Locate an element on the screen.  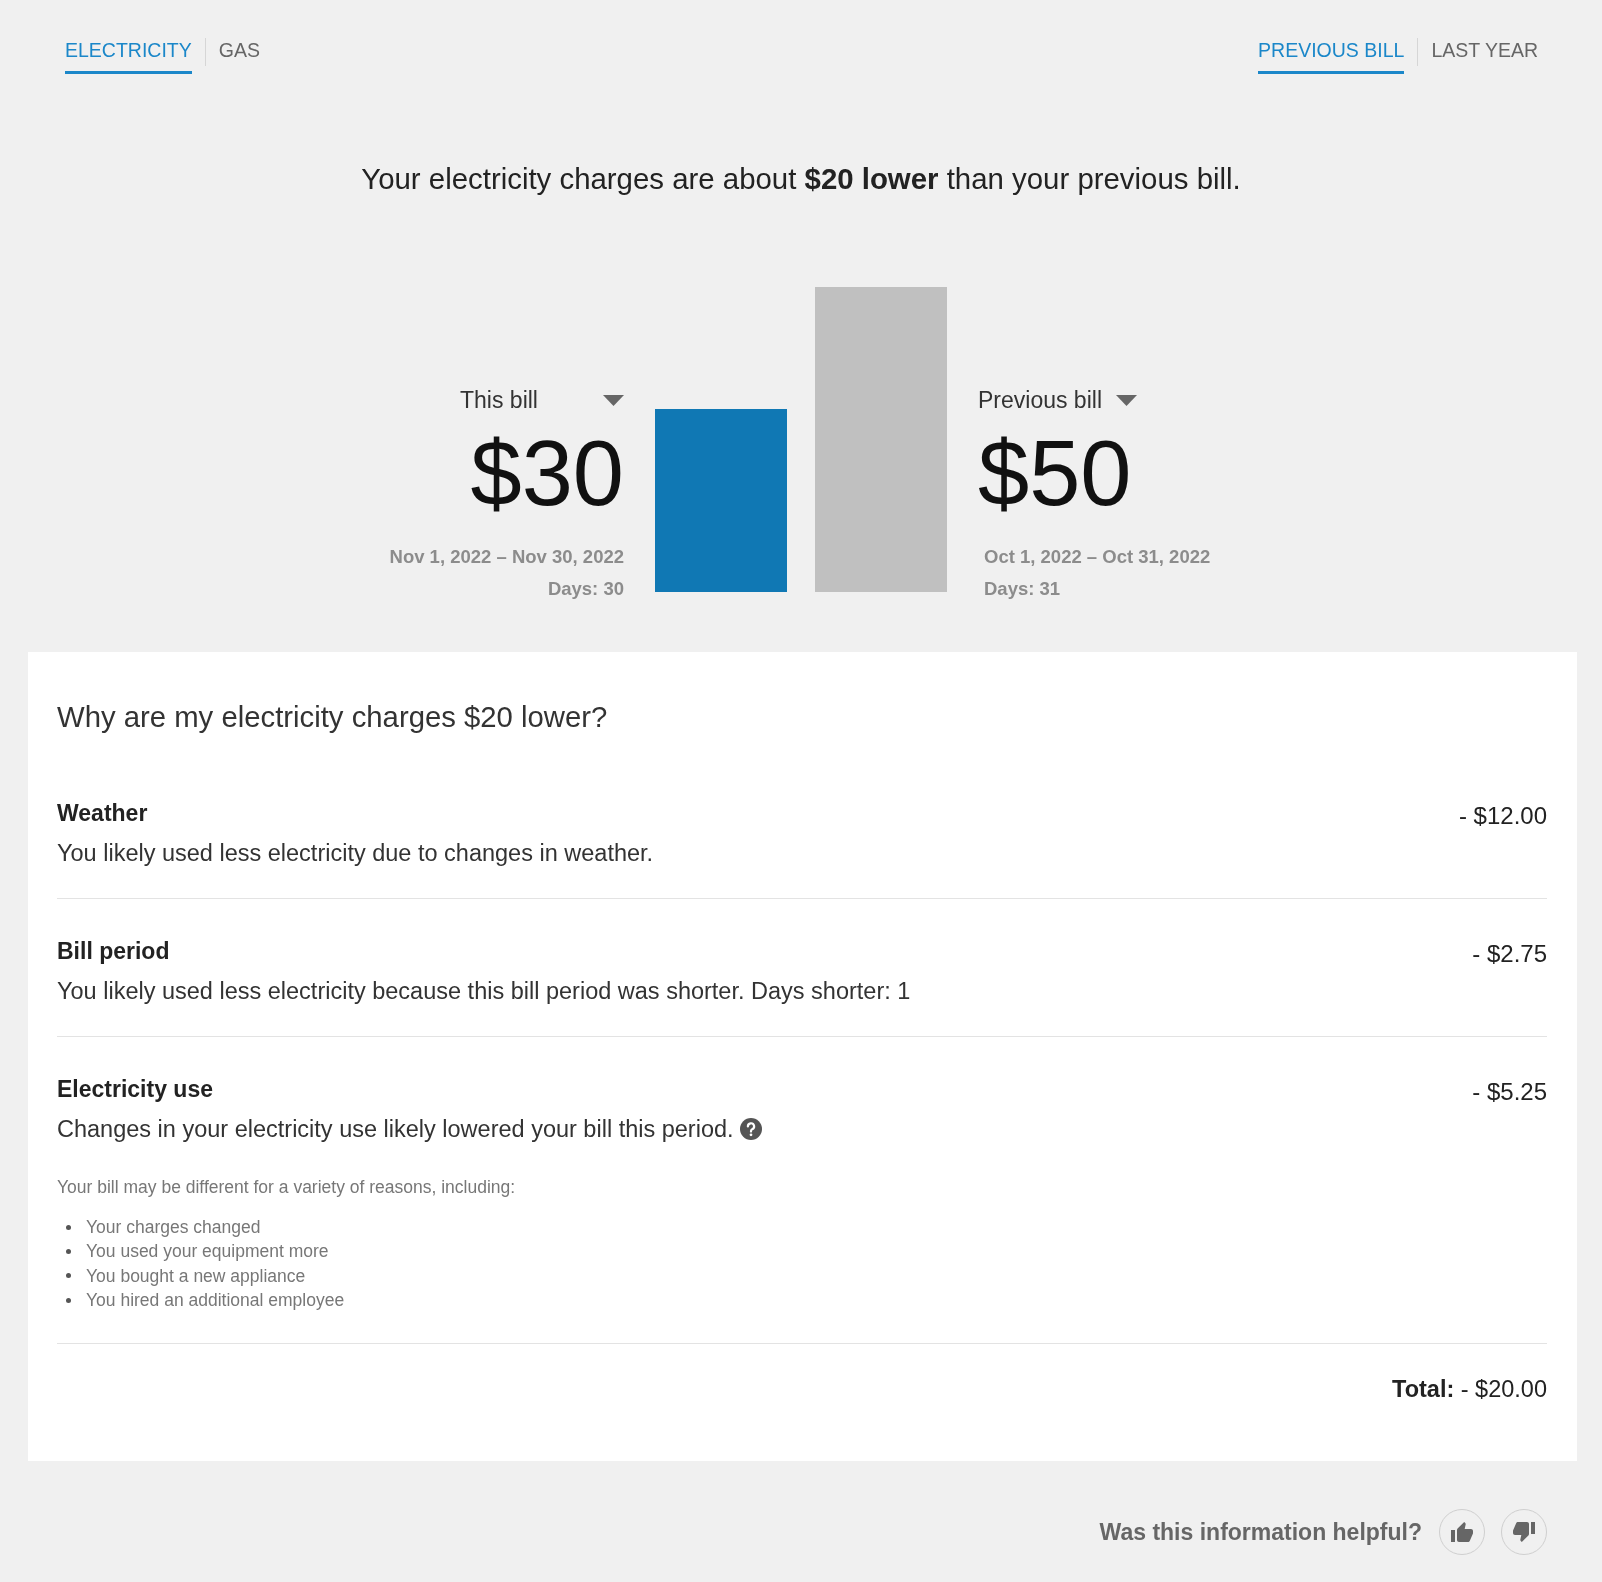
reason-description: Changes in your electricity use likely lowered your bill this period. is located at coordinates (395, 1129).